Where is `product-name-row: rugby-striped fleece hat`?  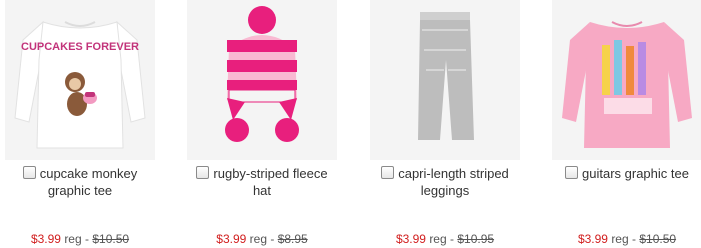
product-name-row: rugby-striped fleece hat is located at coordinates (262, 182).